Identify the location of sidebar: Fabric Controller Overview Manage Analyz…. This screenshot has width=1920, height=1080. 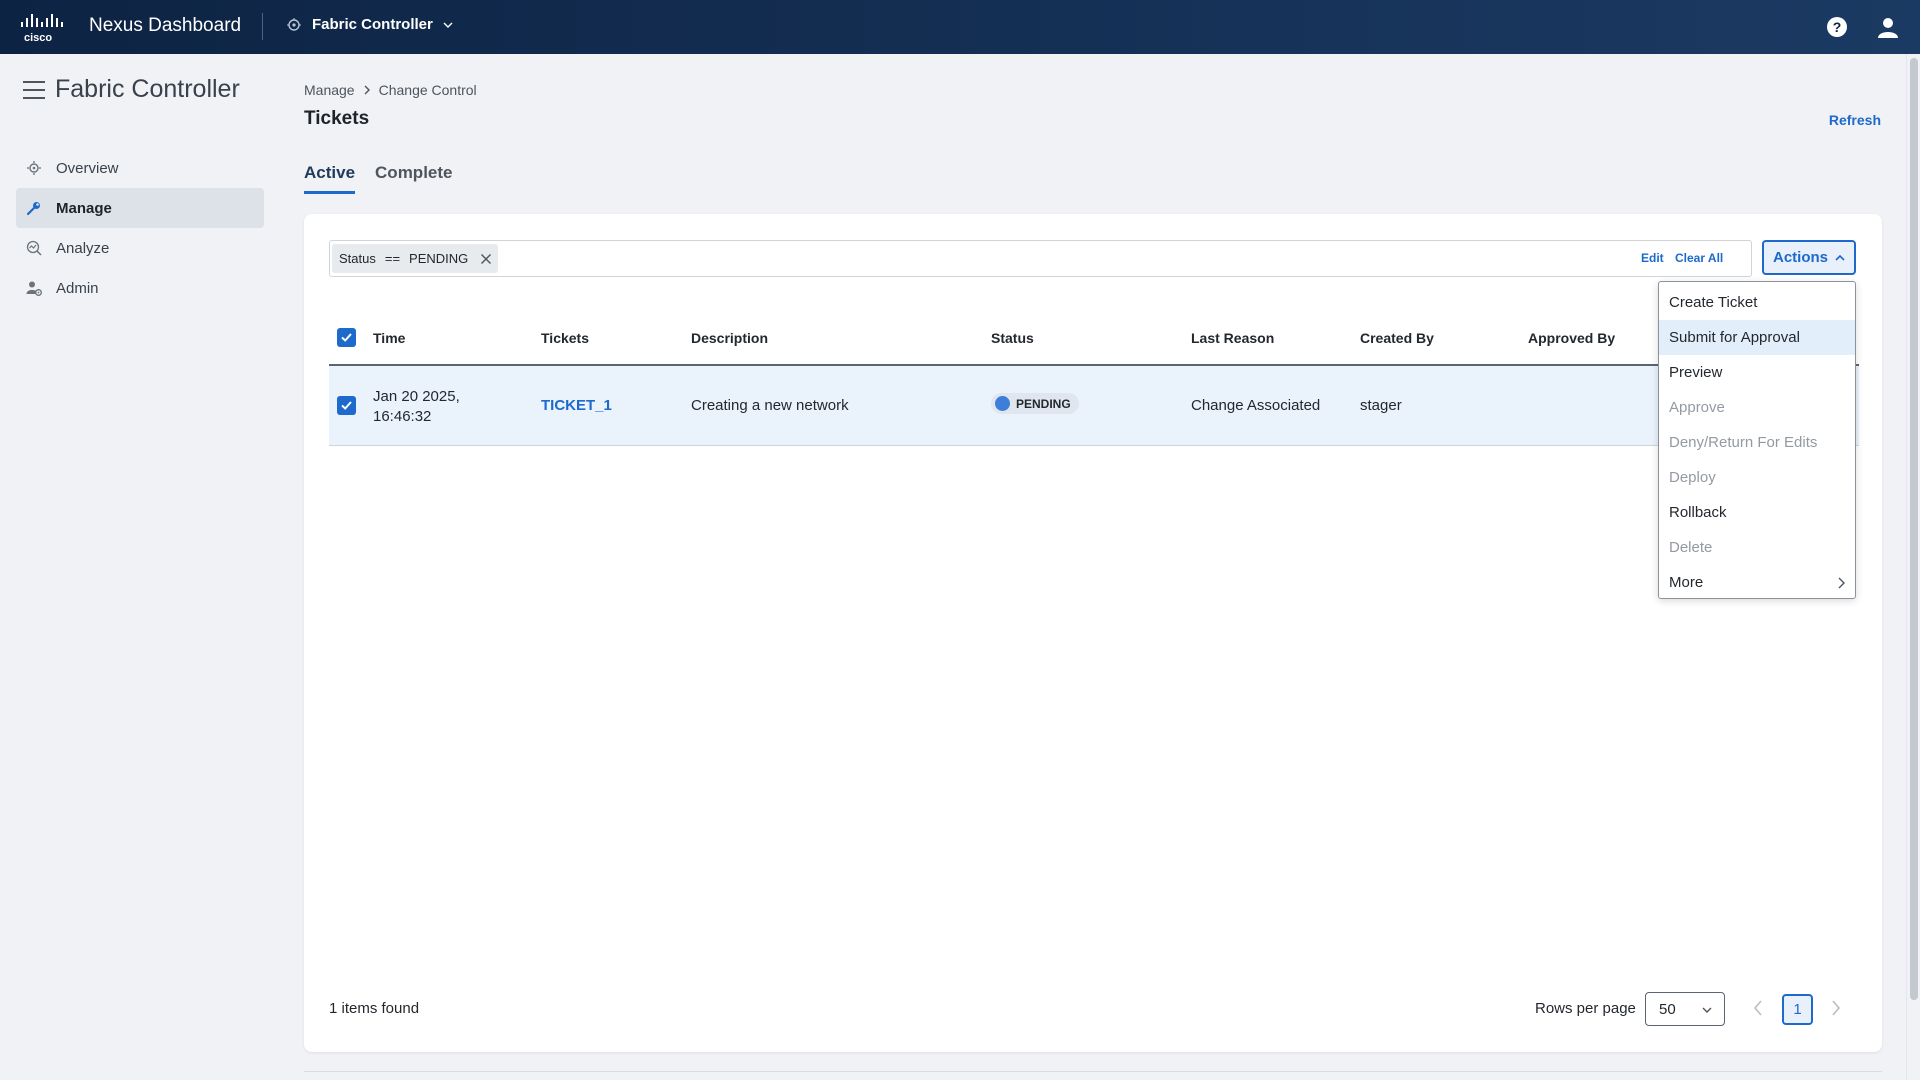
(140, 567).